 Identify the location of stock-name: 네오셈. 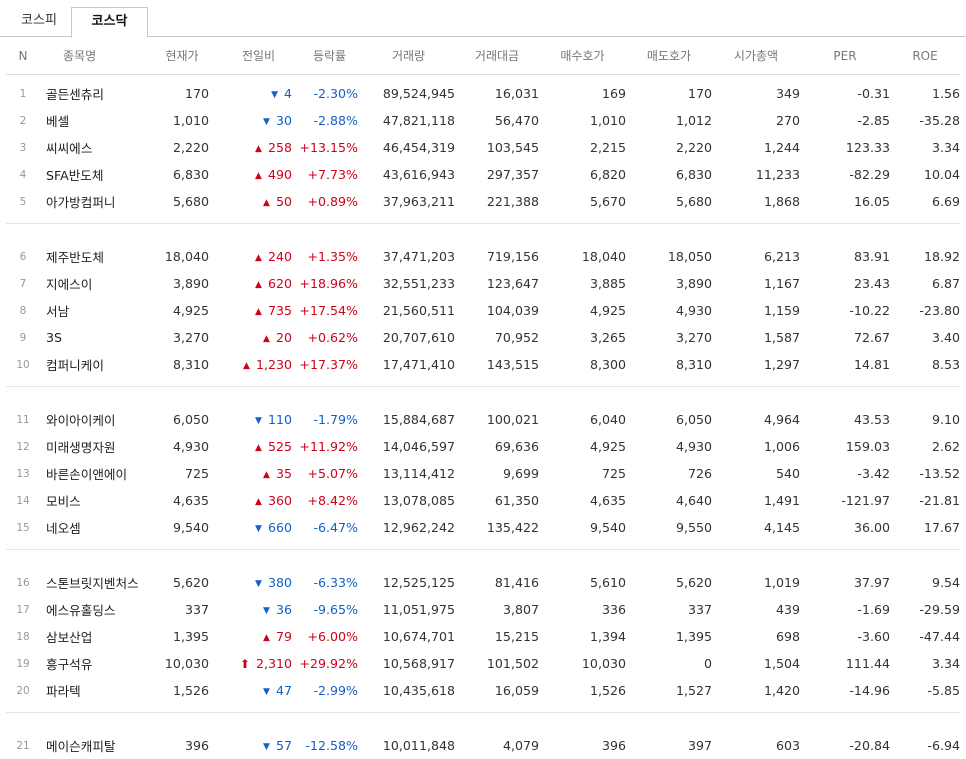
(92, 527).